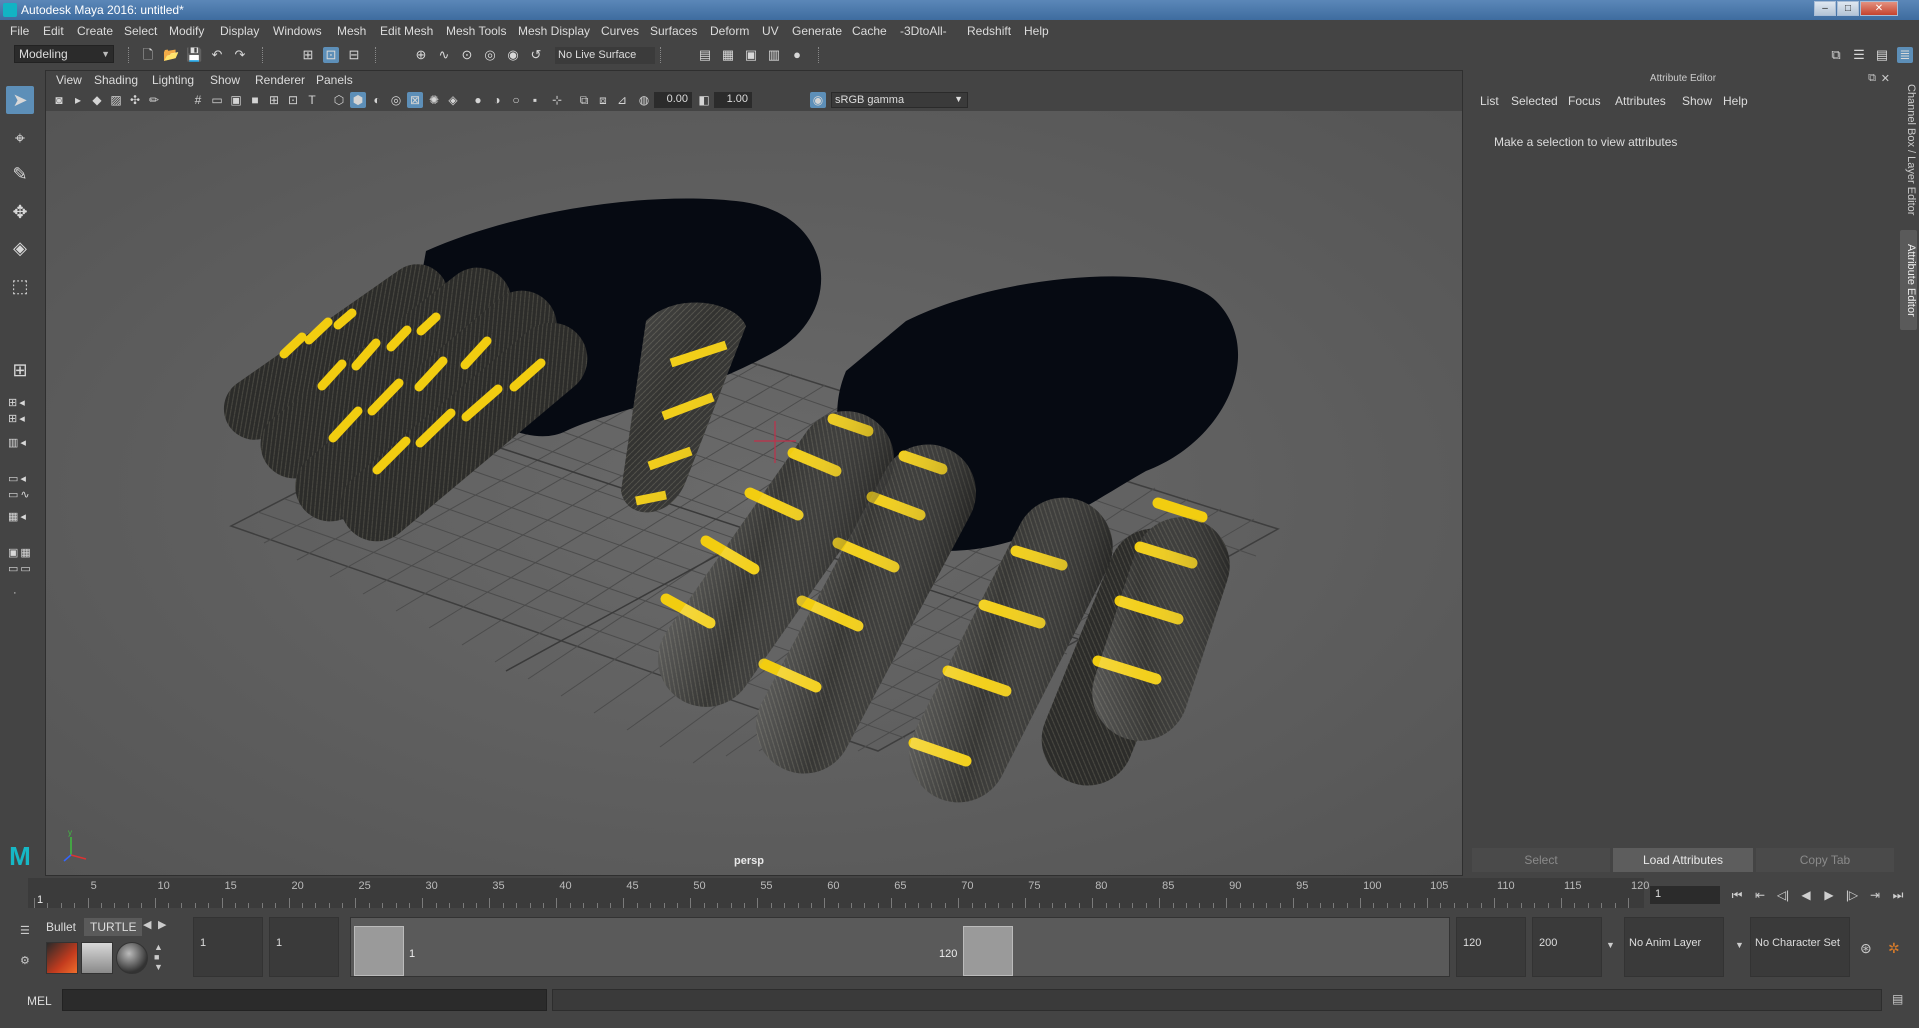 The width and height of the screenshot is (1919, 1028). What do you see at coordinates (274, 100) in the screenshot?
I see `field-chart-icon: ⊞` at bounding box center [274, 100].